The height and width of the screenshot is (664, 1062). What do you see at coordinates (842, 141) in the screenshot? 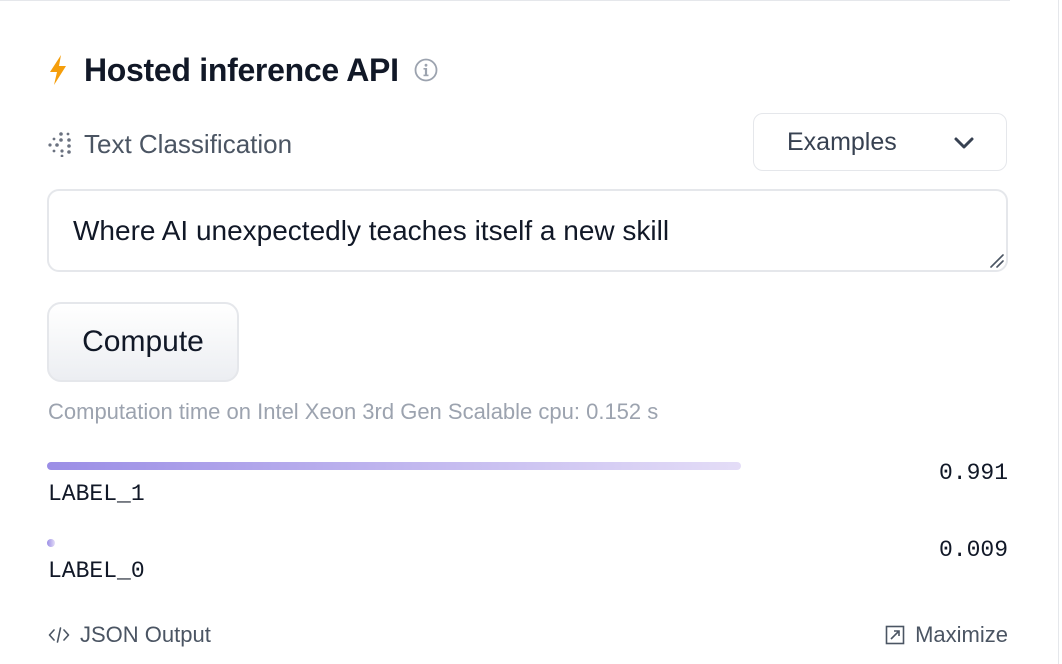
I see `examples-label: Examples` at bounding box center [842, 141].